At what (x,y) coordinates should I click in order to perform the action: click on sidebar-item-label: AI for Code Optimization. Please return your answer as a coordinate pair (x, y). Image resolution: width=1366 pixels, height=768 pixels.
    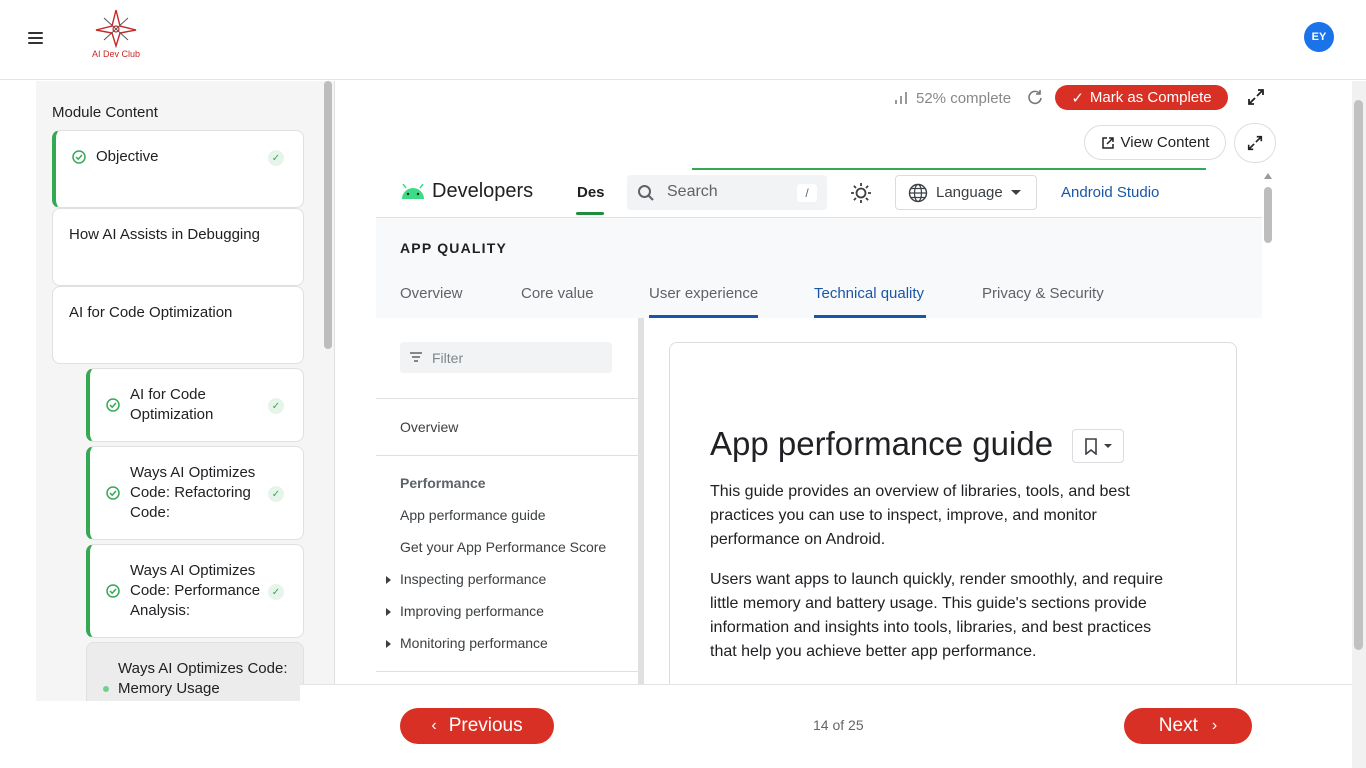
    Looking at the image, I should click on (151, 312).